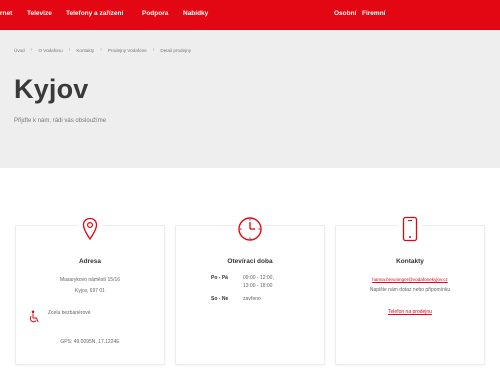 This screenshot has width=500, height=375. What do you see at coordinates (155, 13) in the screenshot?
I see `nav-item-podpora: Podpora` at bounding box center [155, 13].